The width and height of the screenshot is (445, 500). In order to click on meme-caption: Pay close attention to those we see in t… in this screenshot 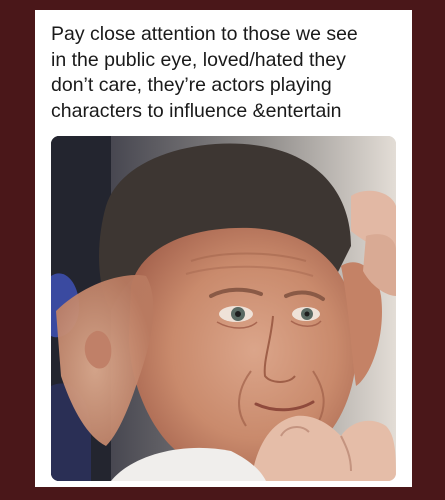, I will do `click(204, 72)`.